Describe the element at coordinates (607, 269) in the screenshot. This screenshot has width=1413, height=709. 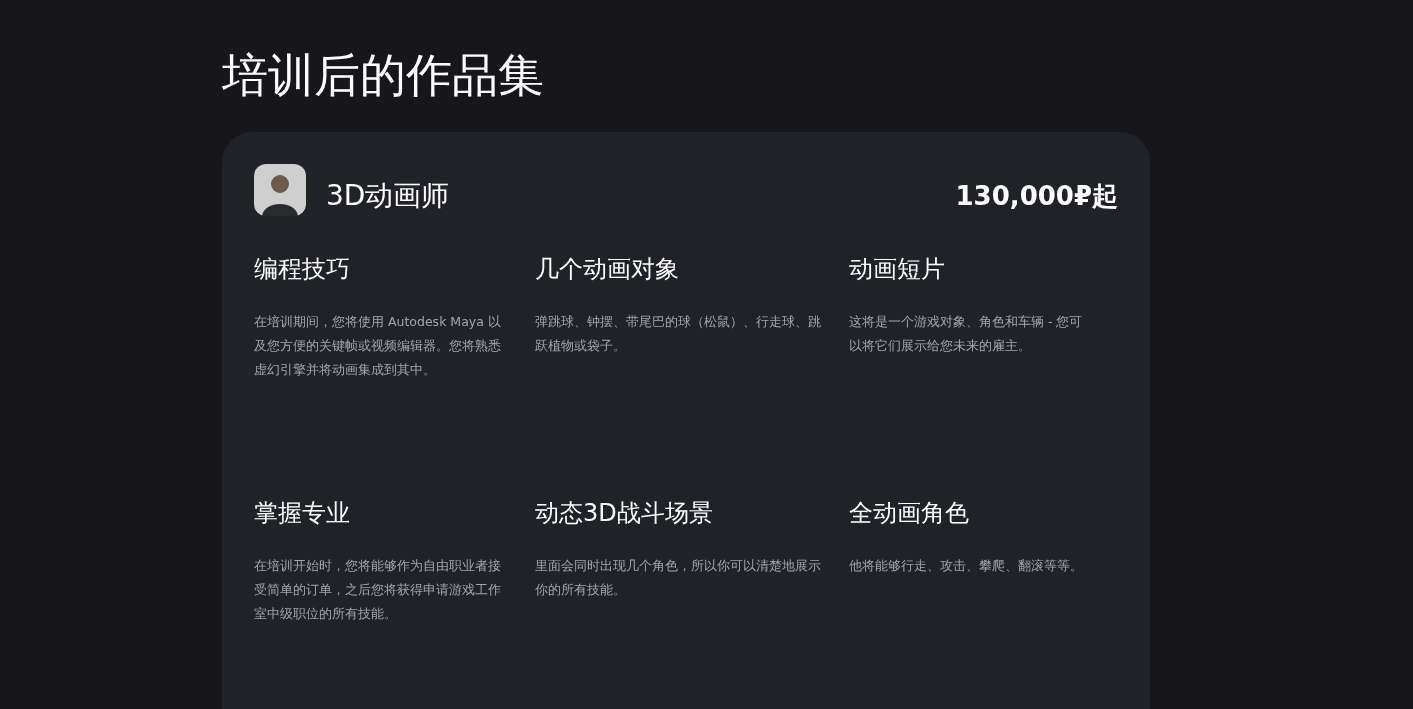
I see `item-heading: 几个动画对象` at that location.